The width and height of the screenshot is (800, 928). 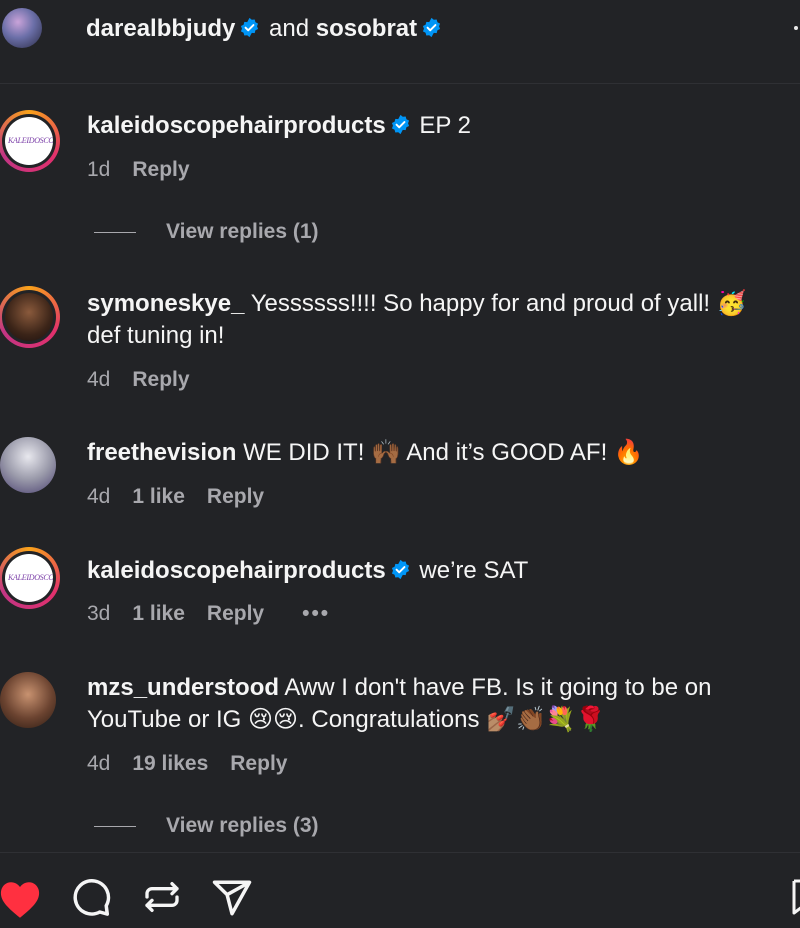 What do you see at coordinates (165, 303) in the screenshot?
I see `comment-username: symoneskye_` at bounding box center [165, 303].